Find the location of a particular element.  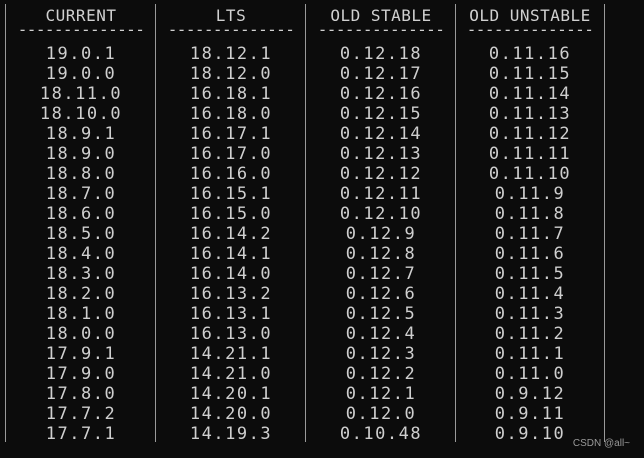

version-cell: 0.12.5 is located at coordinates (381, 314).